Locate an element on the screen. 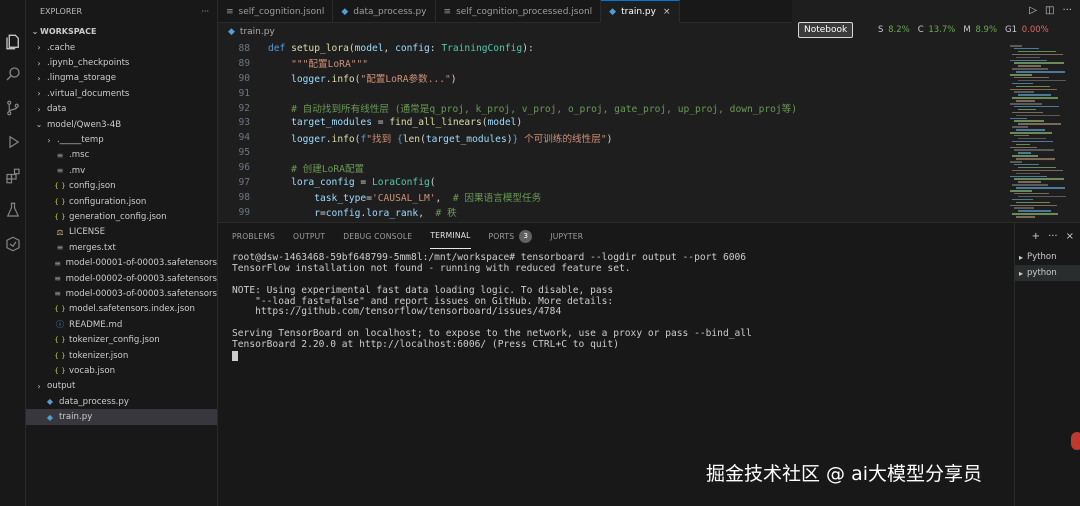 The width and height of the screenshot is (1080, 506). panel-tab: TERMINAL is located at coordinates (450, 236).